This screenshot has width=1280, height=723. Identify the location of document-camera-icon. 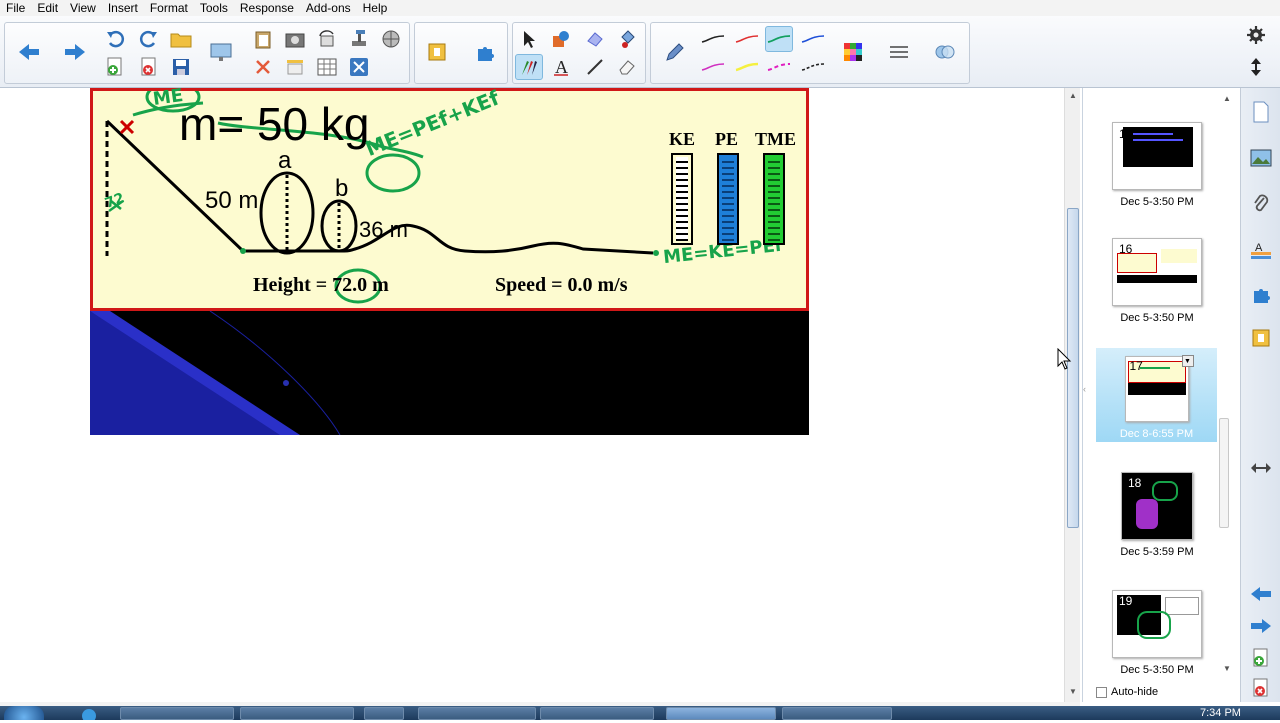
(359, 38).